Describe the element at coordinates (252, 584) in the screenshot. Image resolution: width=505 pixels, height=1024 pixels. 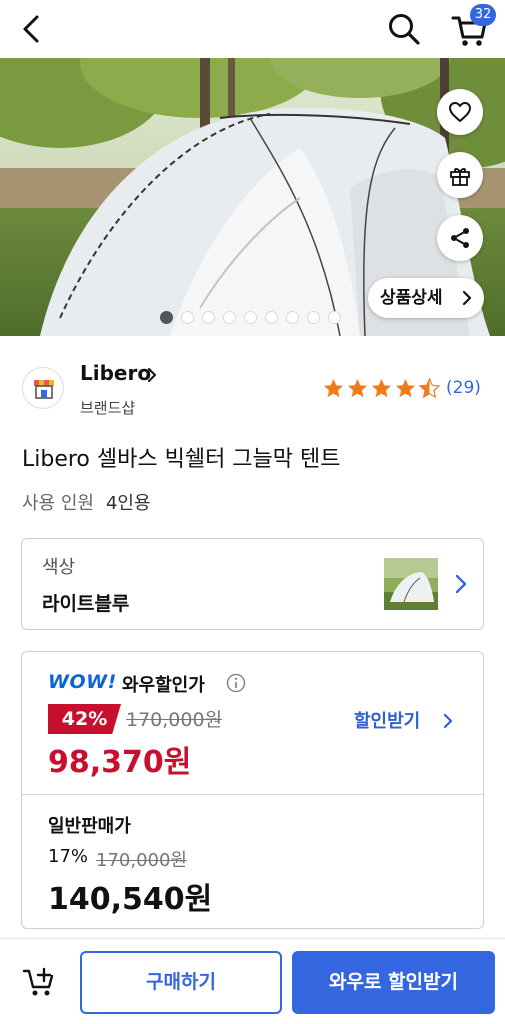
I see `color-option-selector: 색상 라이트블루` at that location.